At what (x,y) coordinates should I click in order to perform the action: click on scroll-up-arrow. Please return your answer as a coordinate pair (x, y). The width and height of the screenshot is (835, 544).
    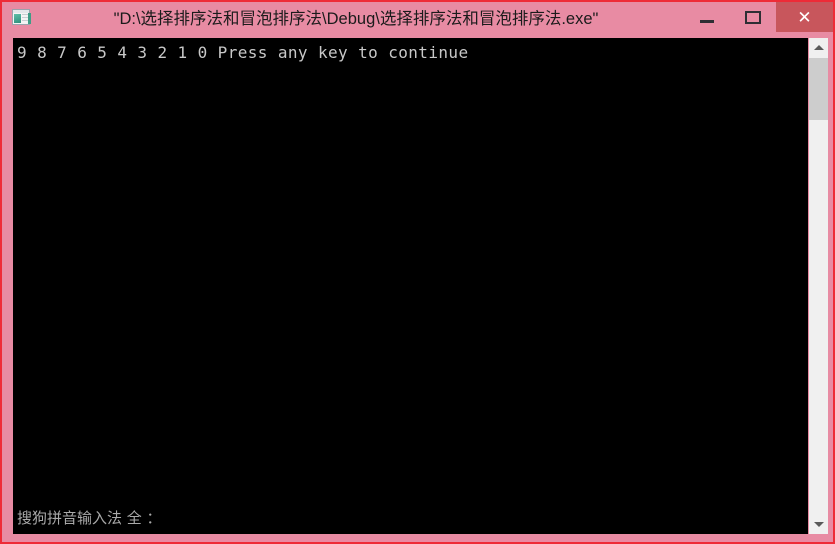
    Looking at the image, I should click on (818, 47).